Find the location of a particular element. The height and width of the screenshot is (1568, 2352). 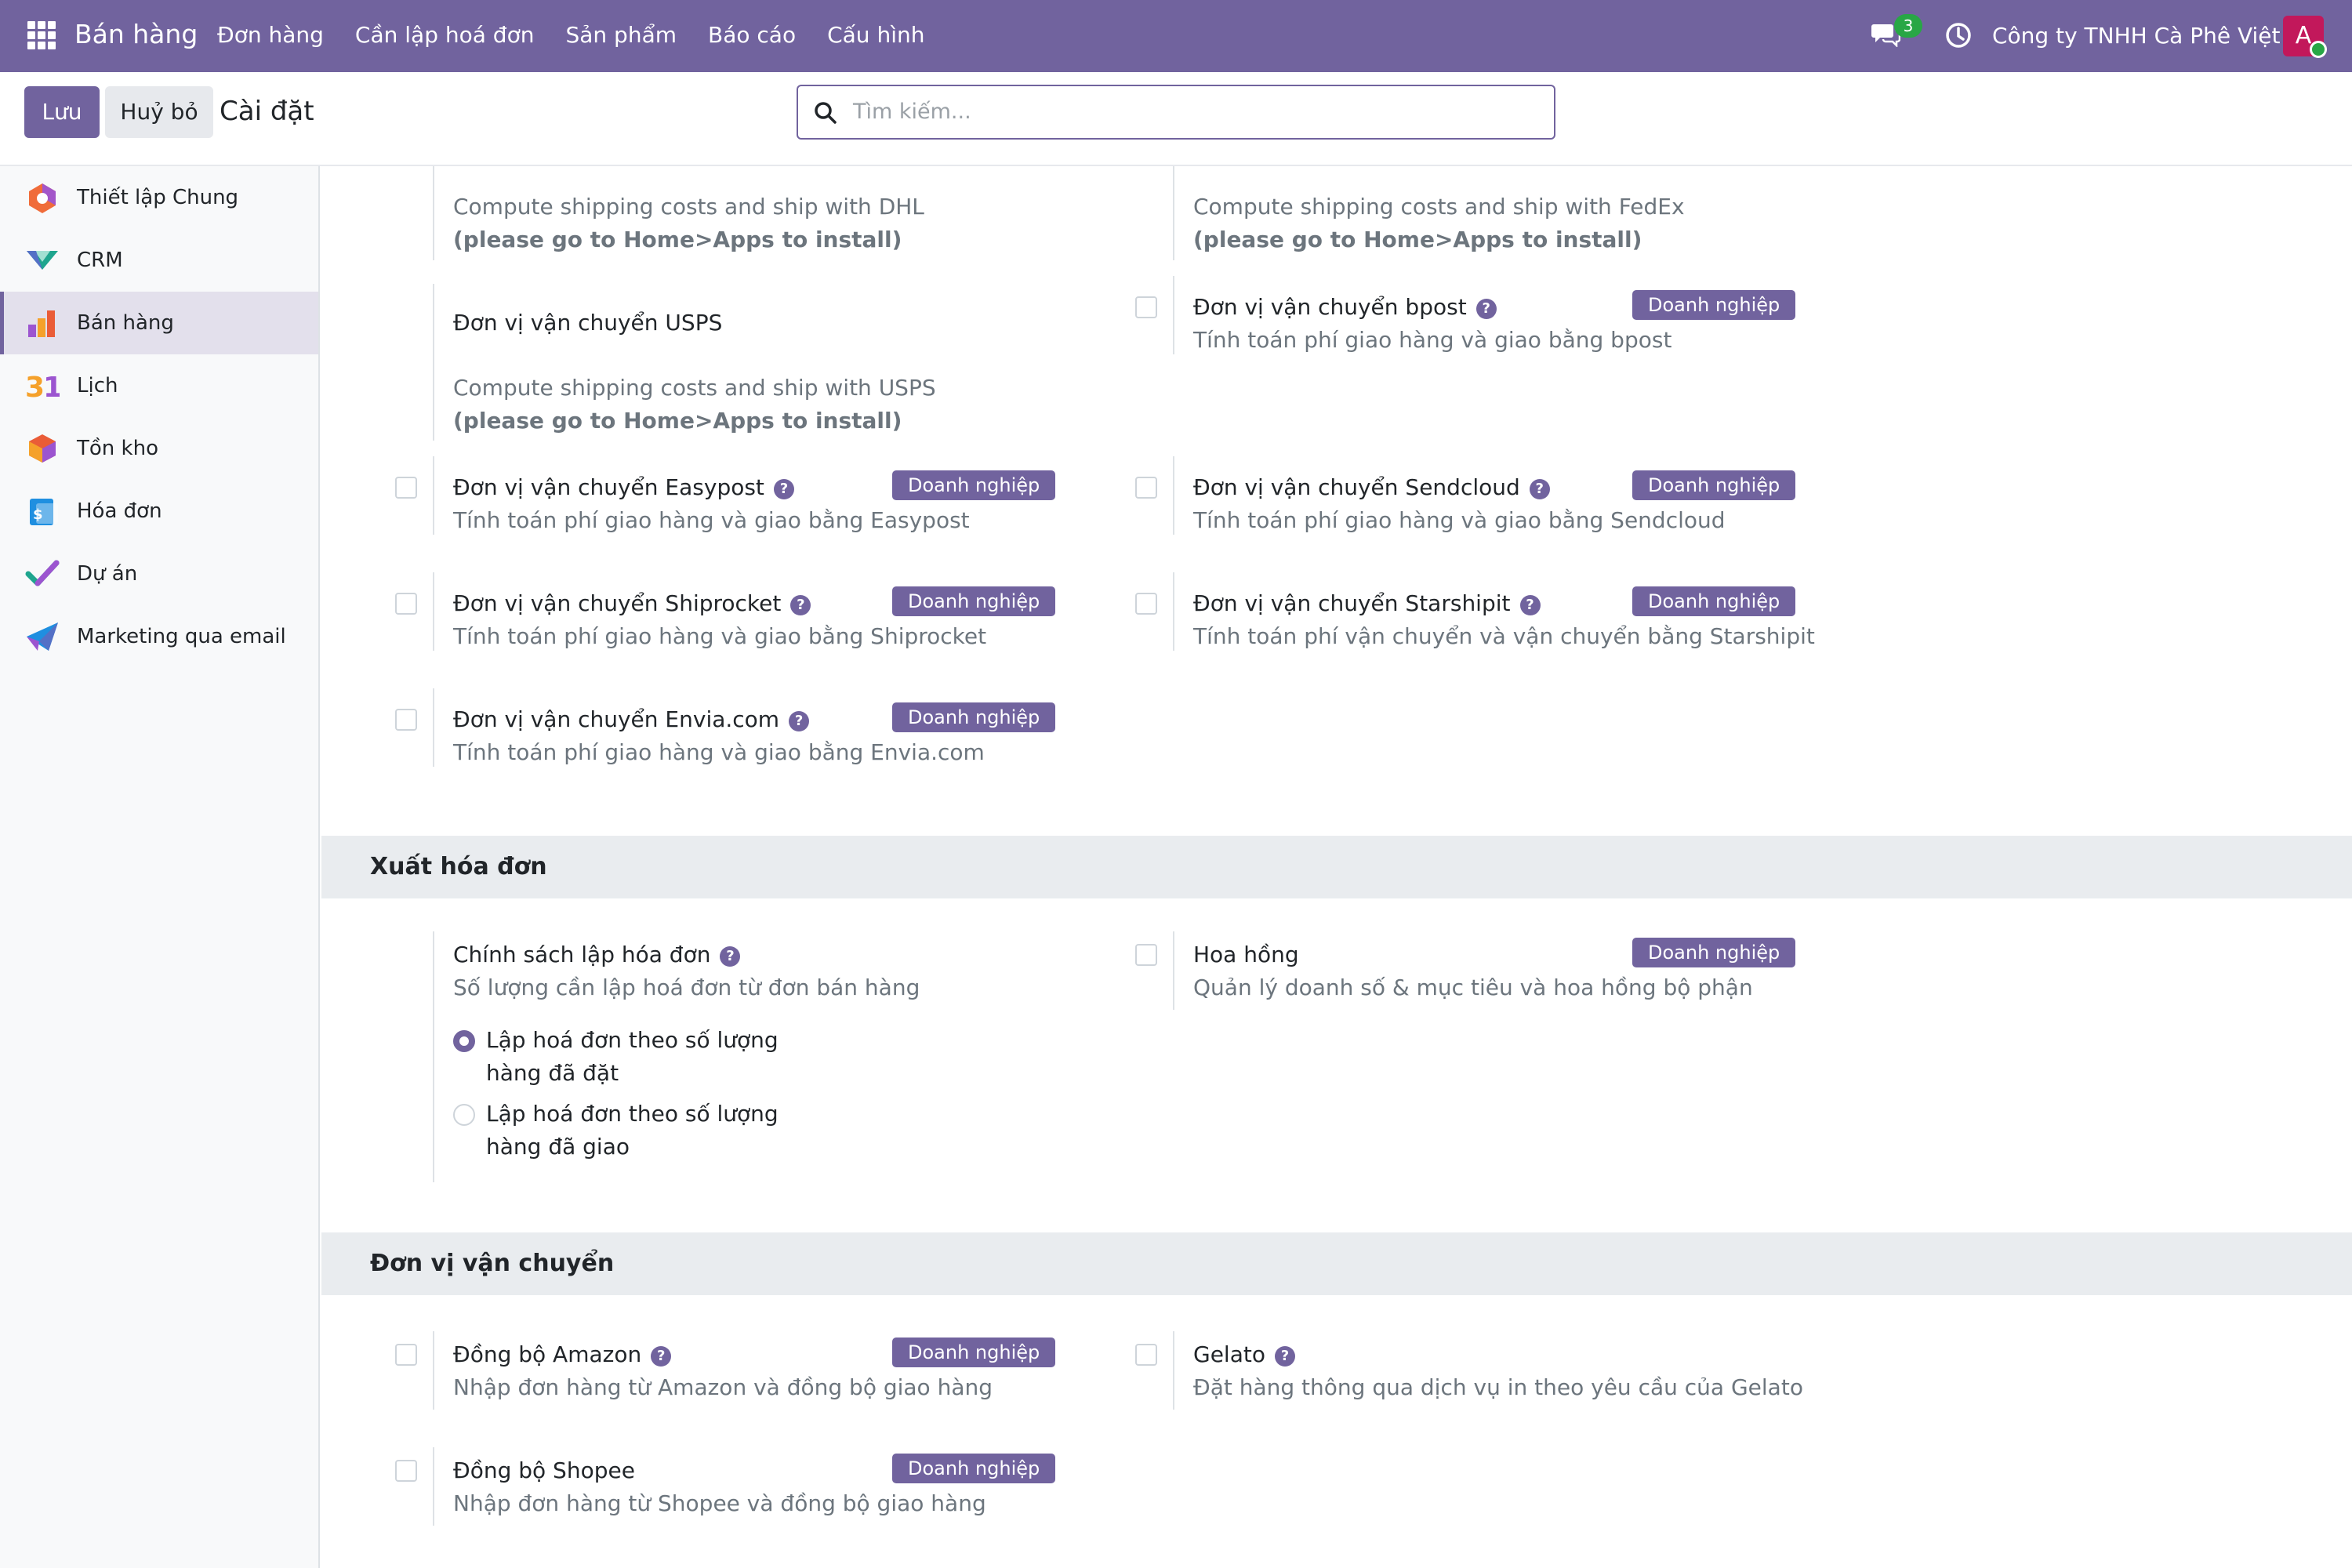

gelato-title-text: Gelato is located at coordinates (1229, 1354).